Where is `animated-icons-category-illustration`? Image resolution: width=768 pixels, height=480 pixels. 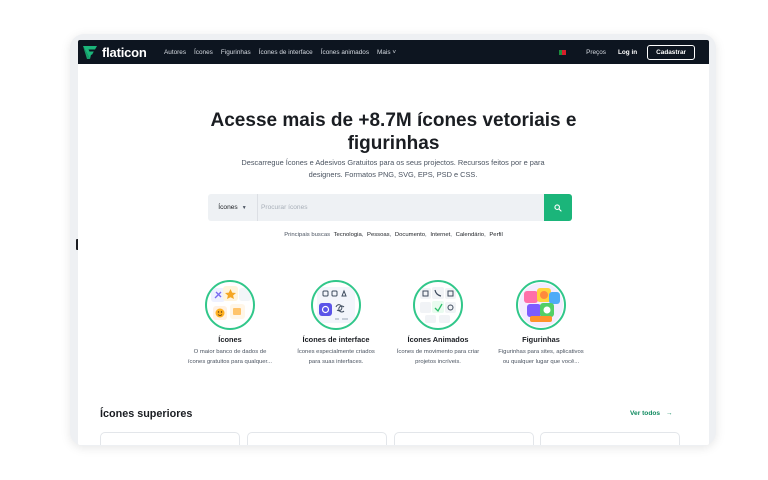
animated-icons-category-illustration is located at coordinates (438, 305).